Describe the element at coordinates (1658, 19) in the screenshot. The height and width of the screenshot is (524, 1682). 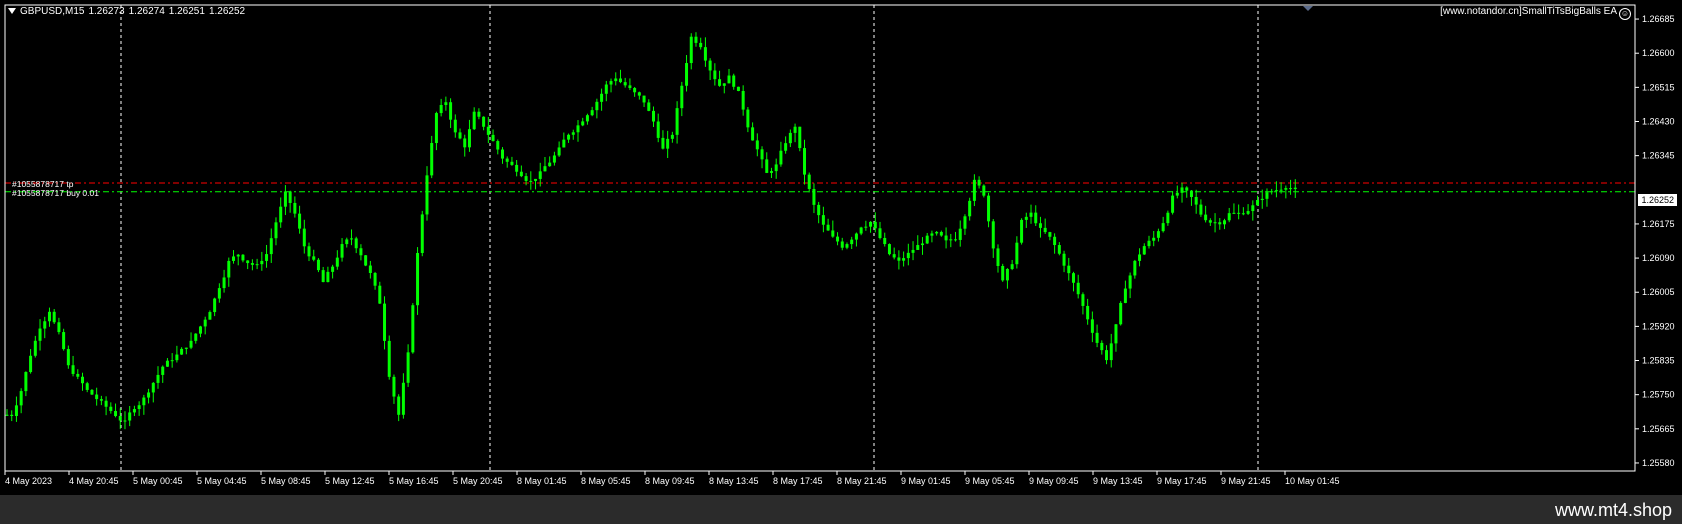
I see `y-tick-label: 1.26685` at that location.